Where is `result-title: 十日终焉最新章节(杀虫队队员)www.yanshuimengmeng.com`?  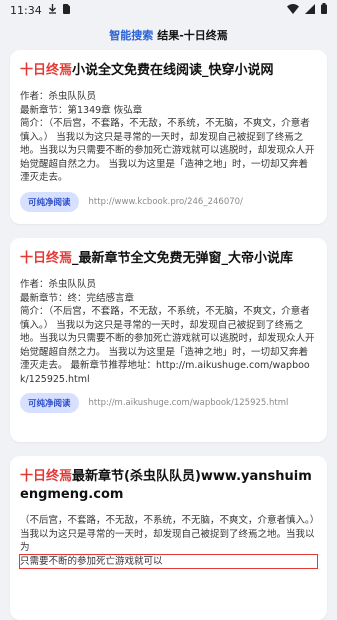 result-title: 十日终焉最新章节(杀虫队队员)www.yanshuimengmeng.com is located at coordinates (168, 486).